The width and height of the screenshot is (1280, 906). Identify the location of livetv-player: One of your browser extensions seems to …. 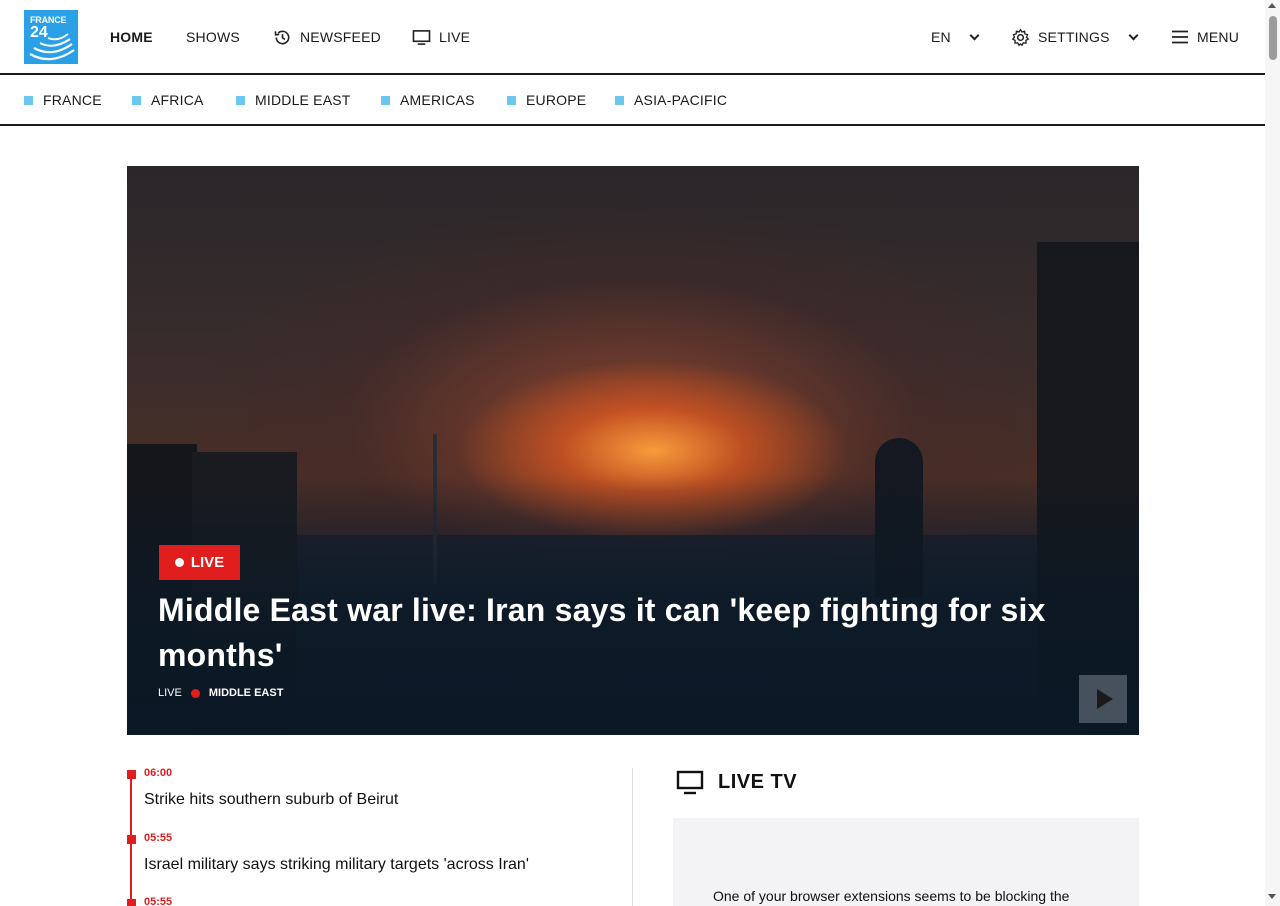
(906, 862).